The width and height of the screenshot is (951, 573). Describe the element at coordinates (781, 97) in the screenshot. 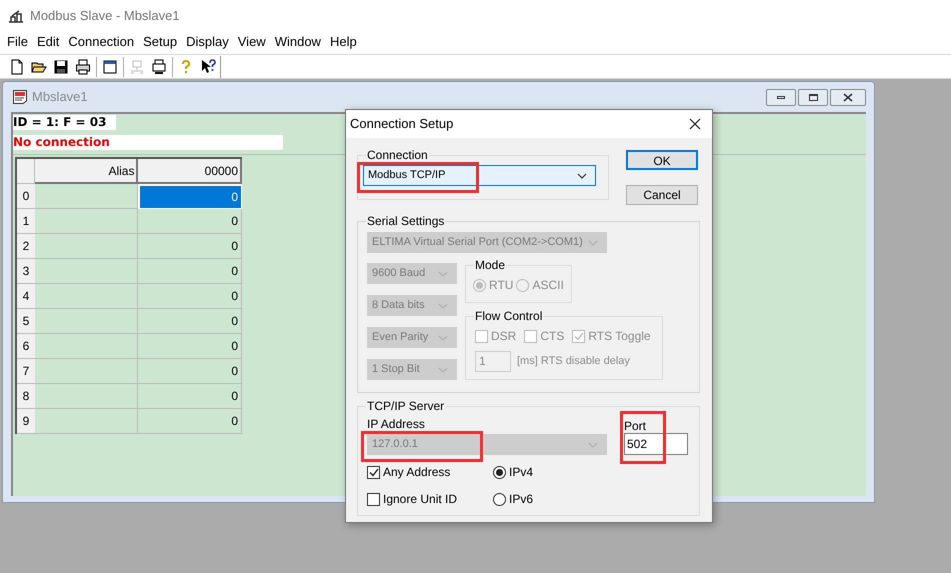

I see `minimize-button` at that location.